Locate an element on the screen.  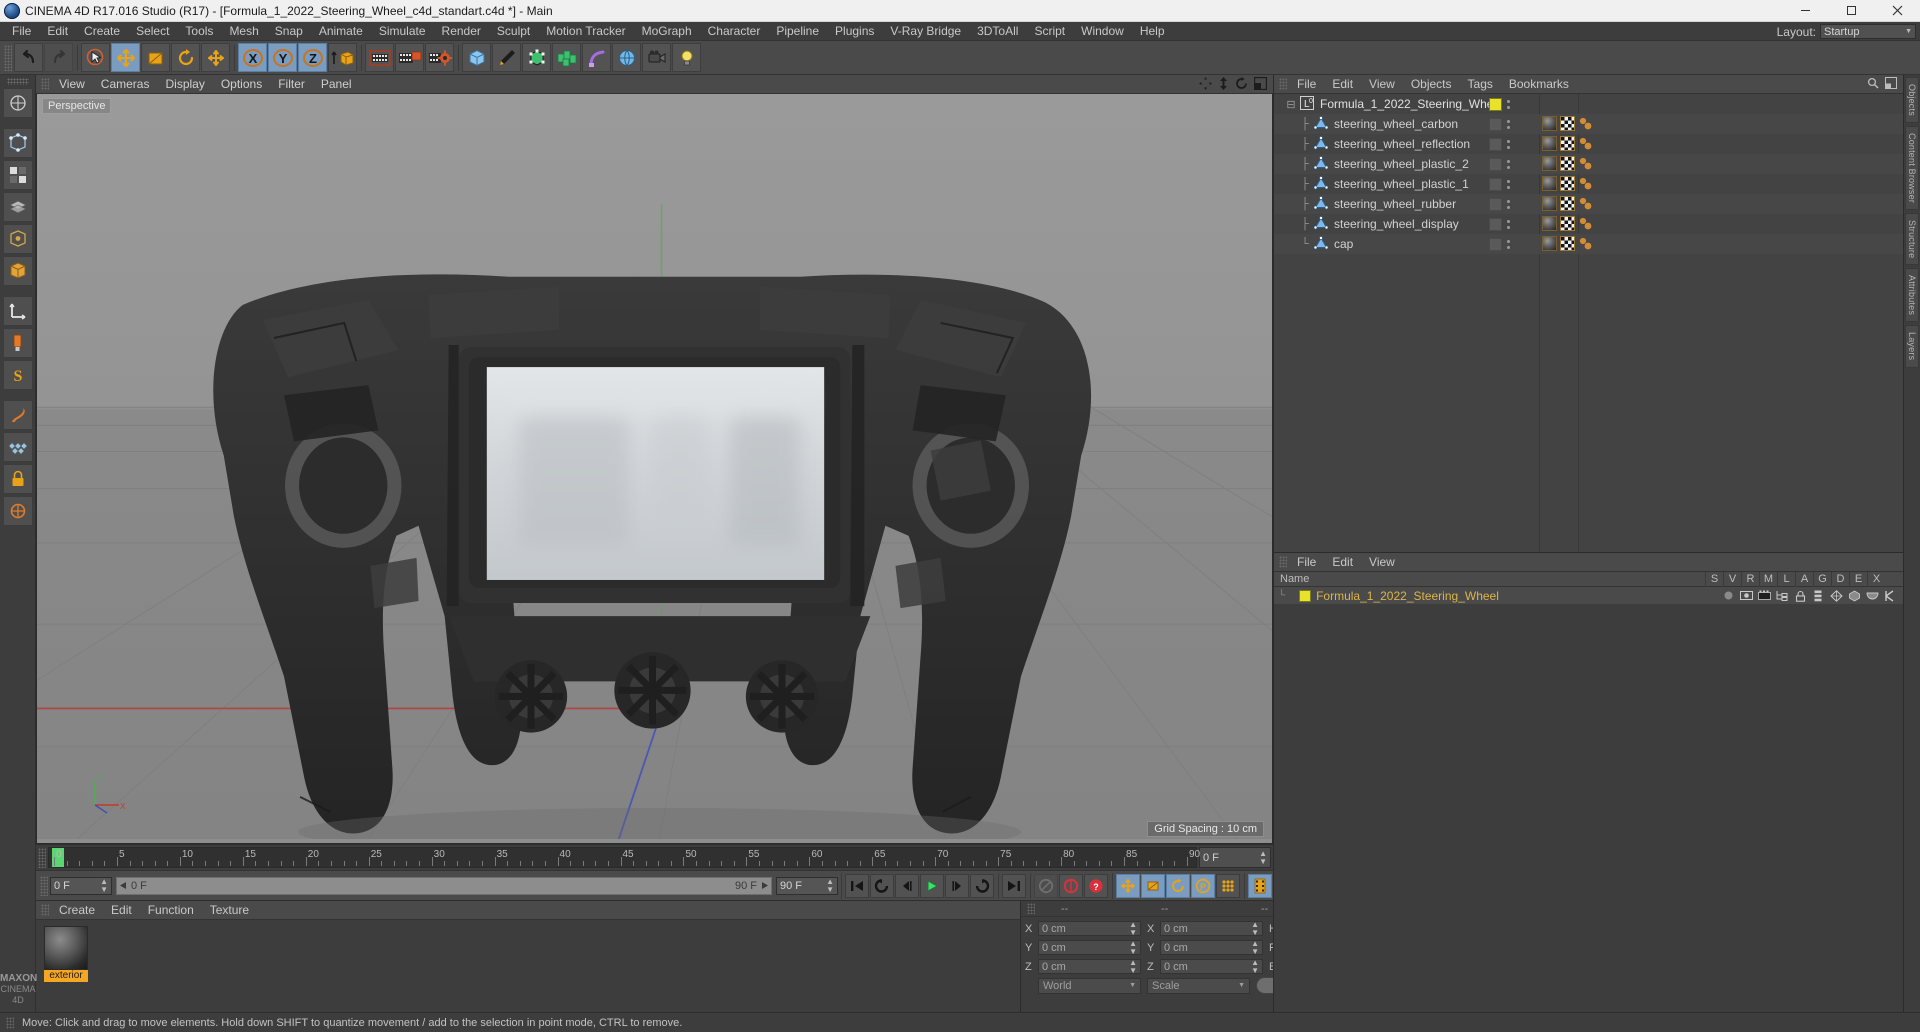
object-row: ├ steering_wheel_rubber is located at coordinates (1588, 204).